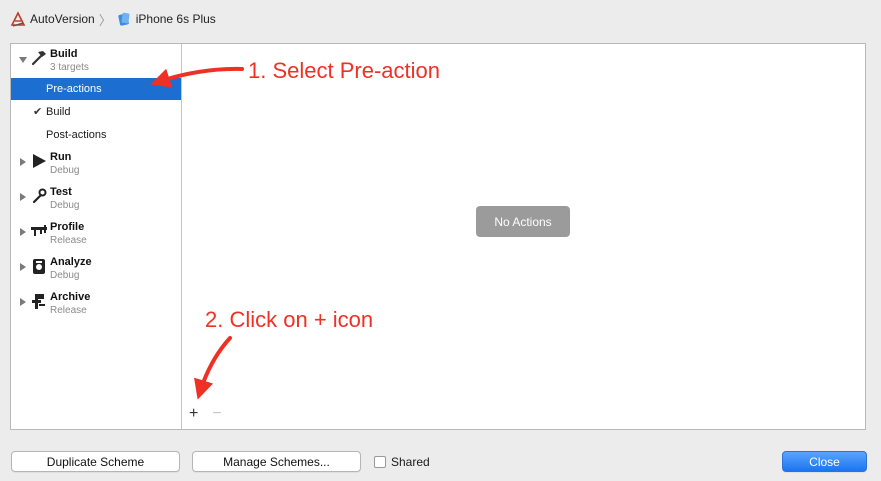 The image size is (881, 481). I want to click on device-name: iPhone 6s Plus, so click(175, 19).